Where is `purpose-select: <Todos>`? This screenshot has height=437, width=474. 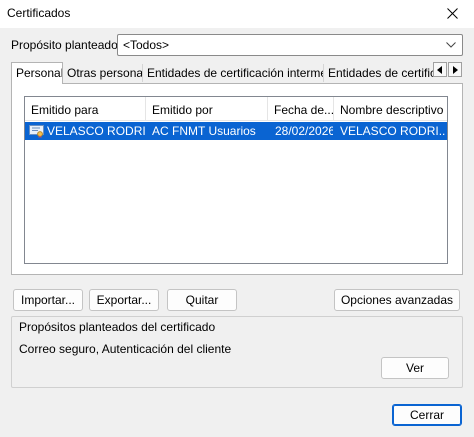 purpose-select: <Todos> is located at coordinates (290, 45).